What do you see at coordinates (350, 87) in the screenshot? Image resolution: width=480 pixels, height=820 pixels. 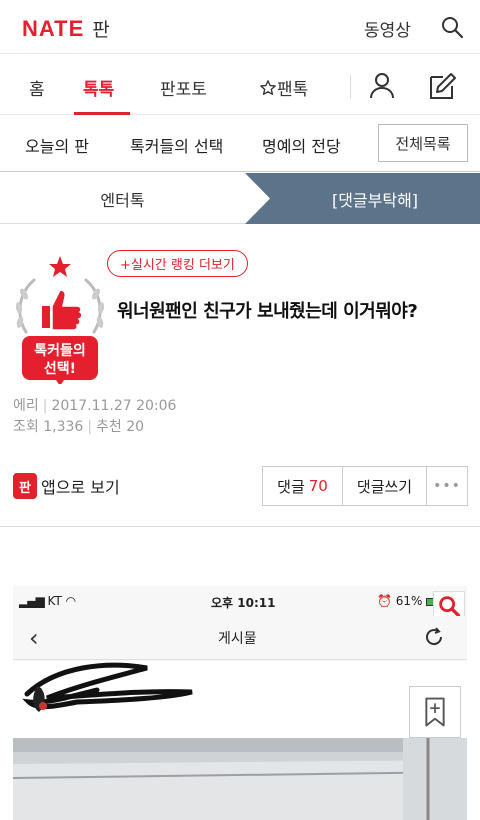 I see `nav-divider` at bounding box center [350, 87].